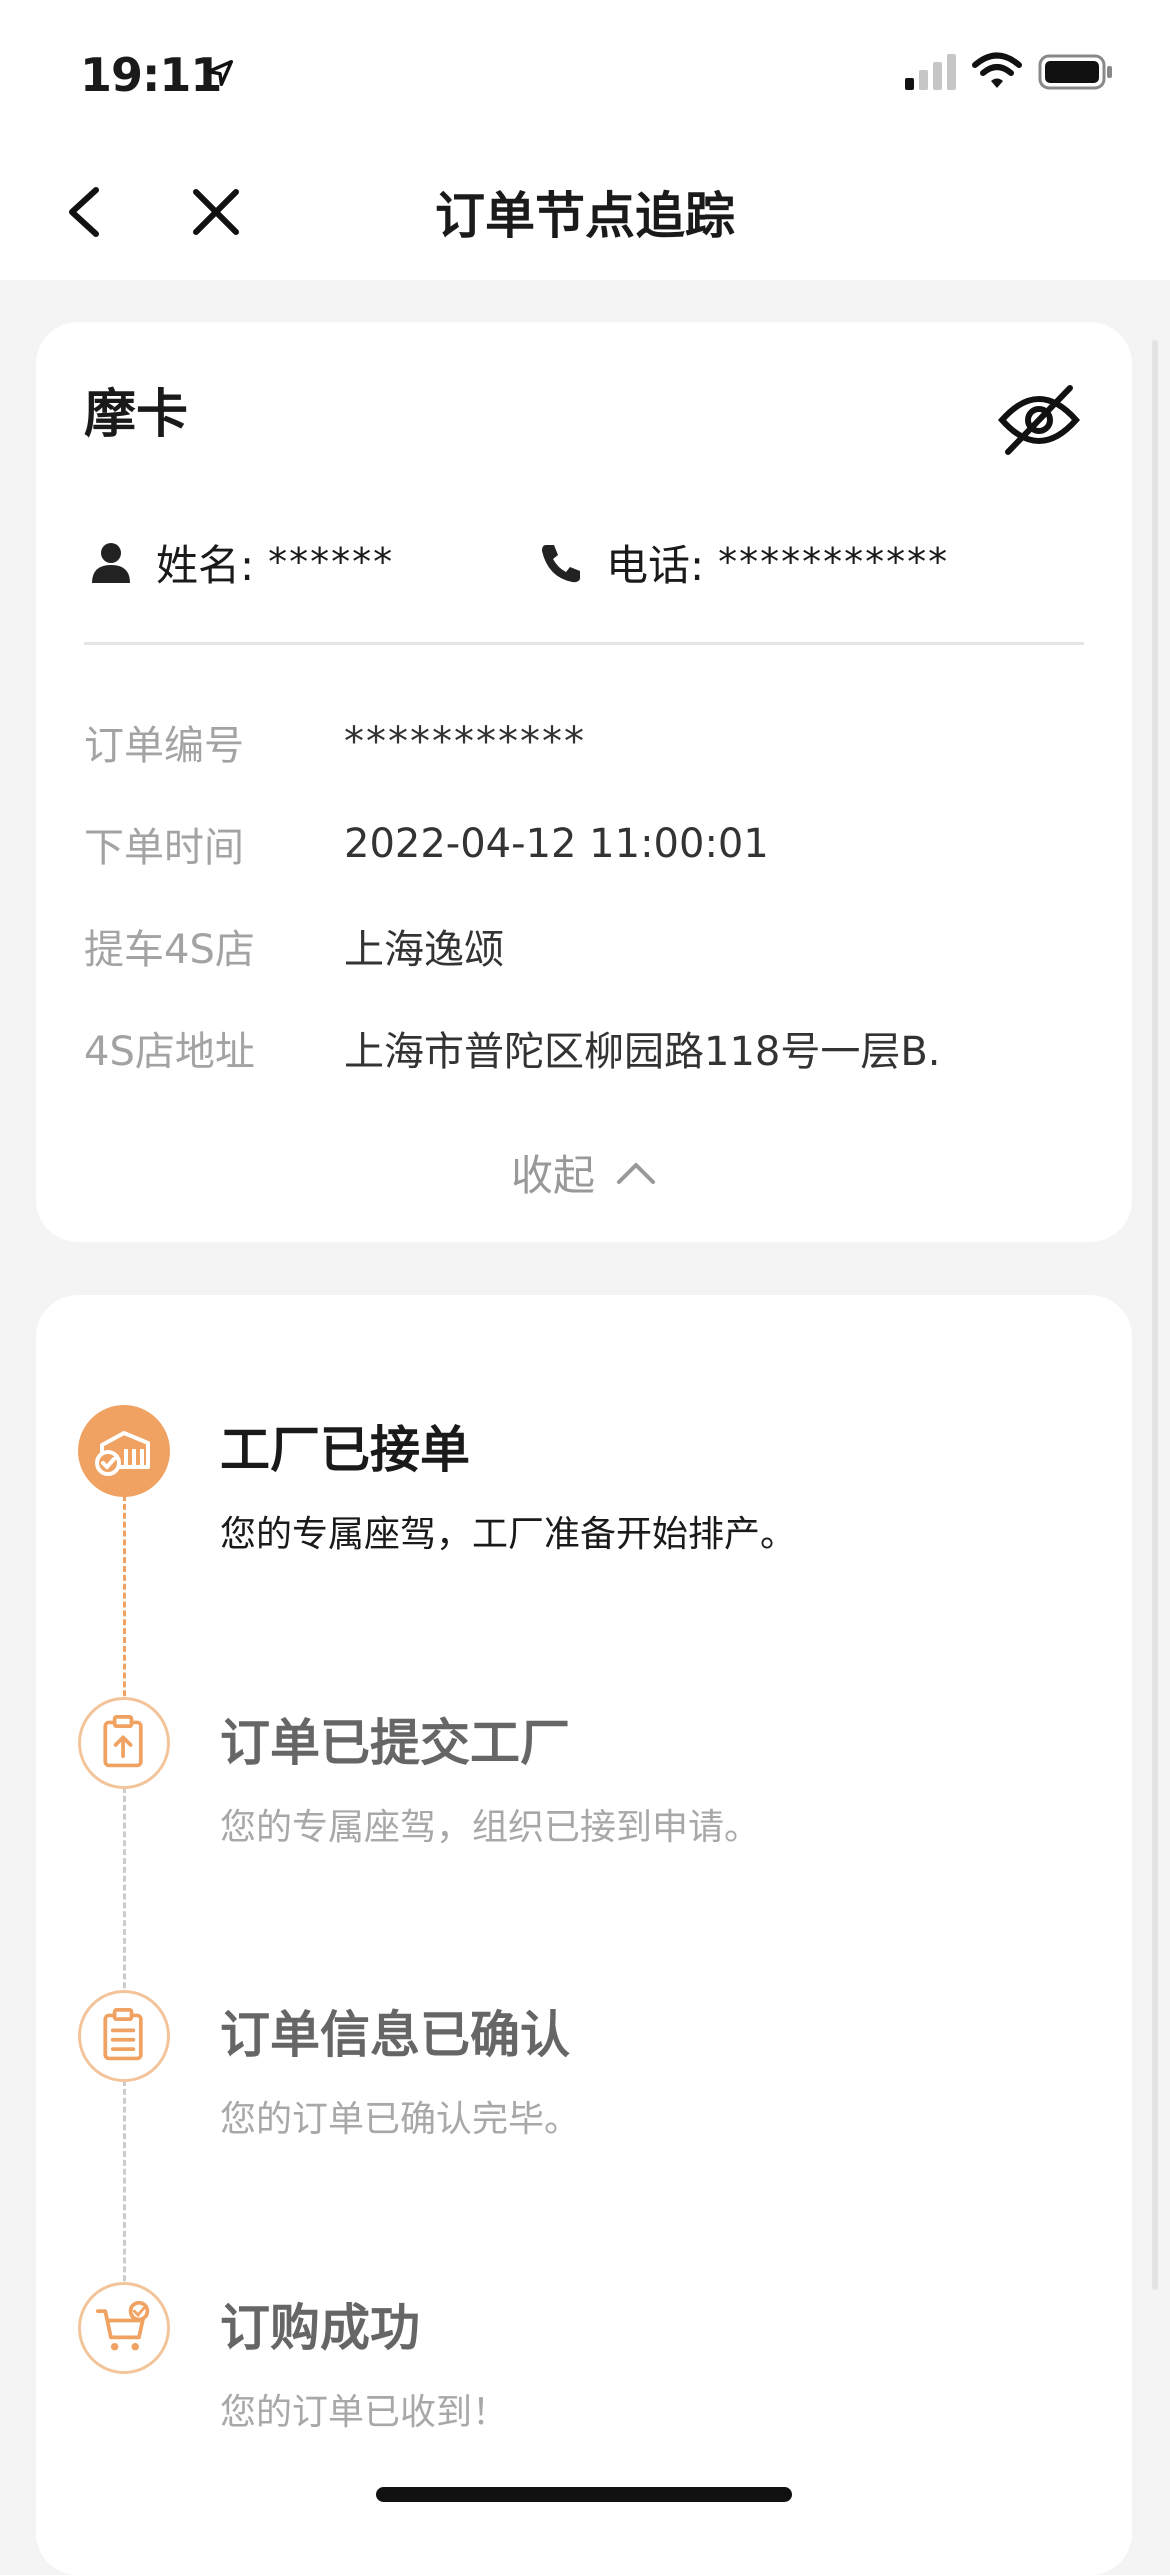  What do you see at coordinates (490, 1827) in the screenshot?
I see `step-description: 您的专属座驾，组织已接到申请。` at bounding box center [490, 1827].